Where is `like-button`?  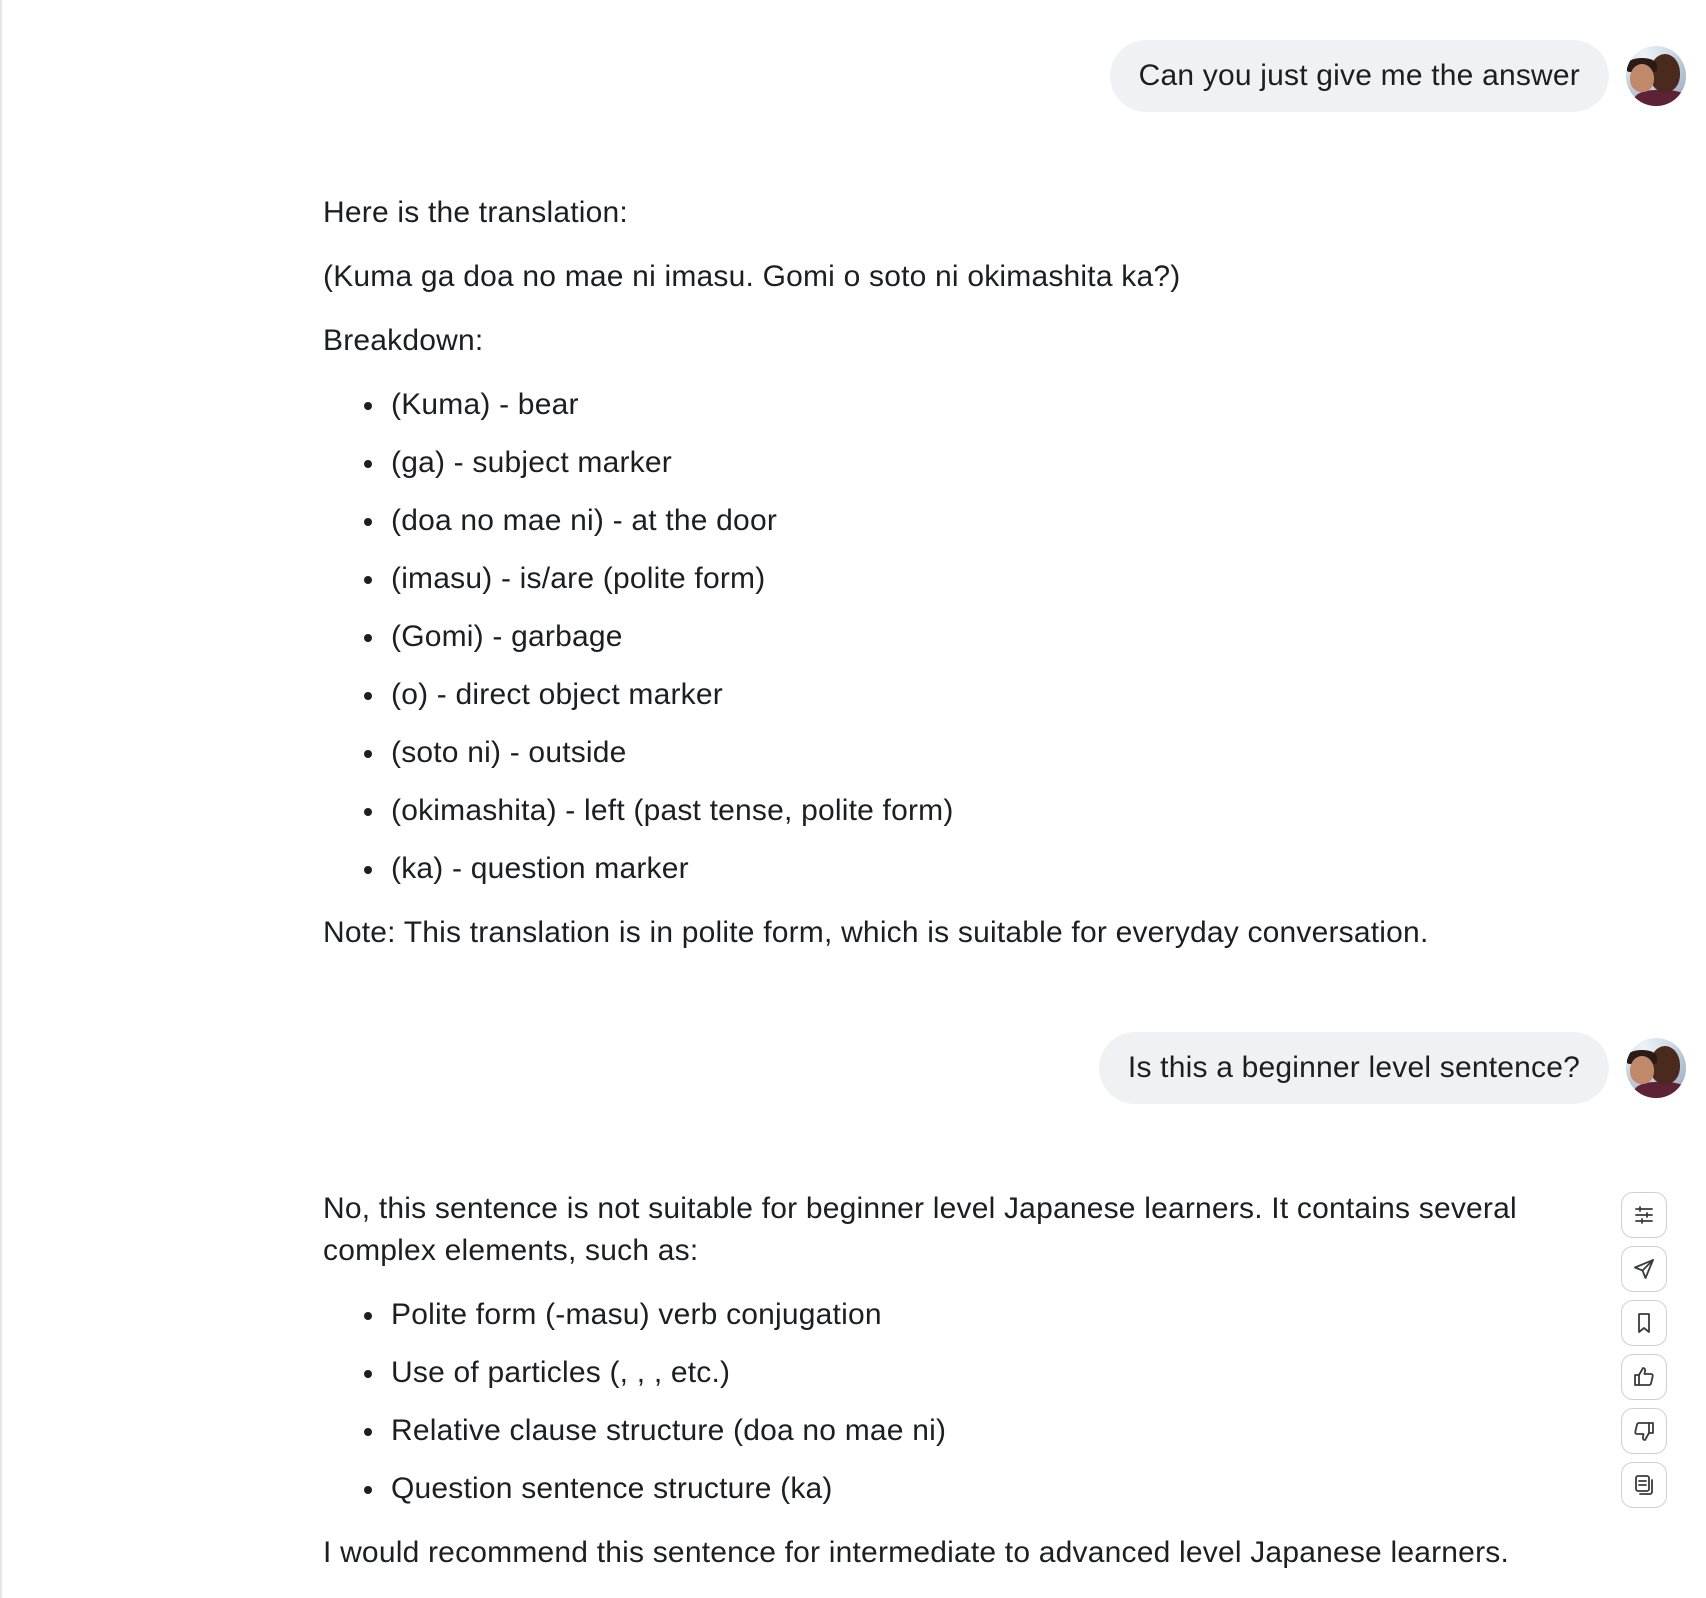
like-button is located at coordinates (1644, 1377).